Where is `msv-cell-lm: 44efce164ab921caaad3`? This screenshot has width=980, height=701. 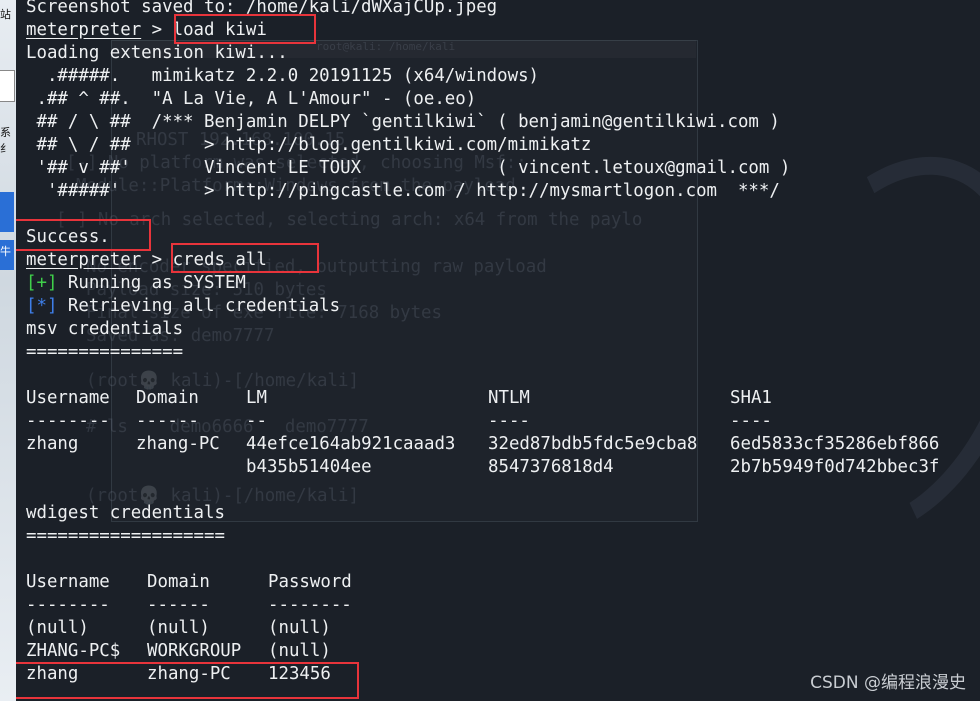
msv-cell-lm: 44efce164ab921caaad3 is located at coordinates (351, 444).